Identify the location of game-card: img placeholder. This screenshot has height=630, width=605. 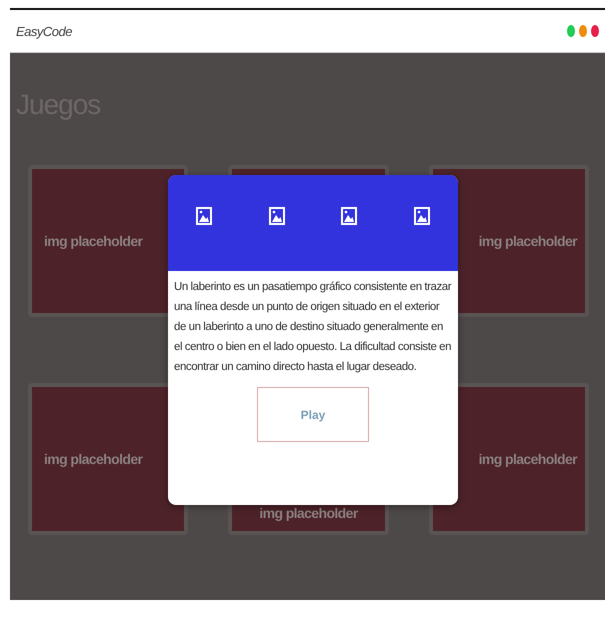
(108, 459).